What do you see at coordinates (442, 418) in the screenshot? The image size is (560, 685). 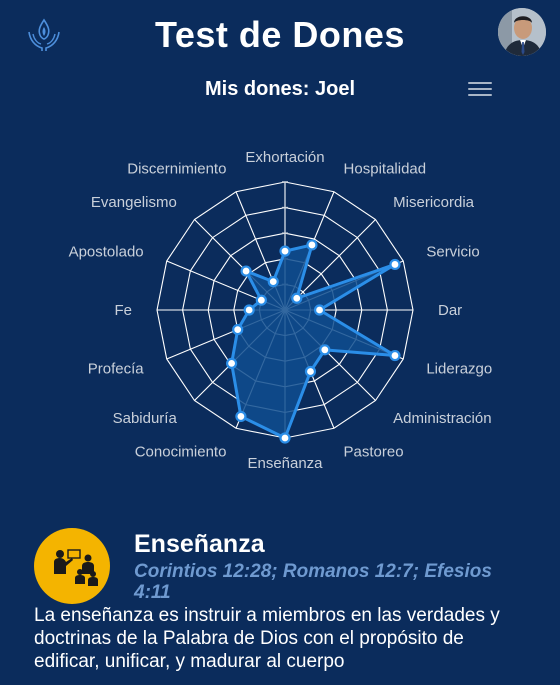 I see `radar-label: Administración` at bounding box center [442, 418].